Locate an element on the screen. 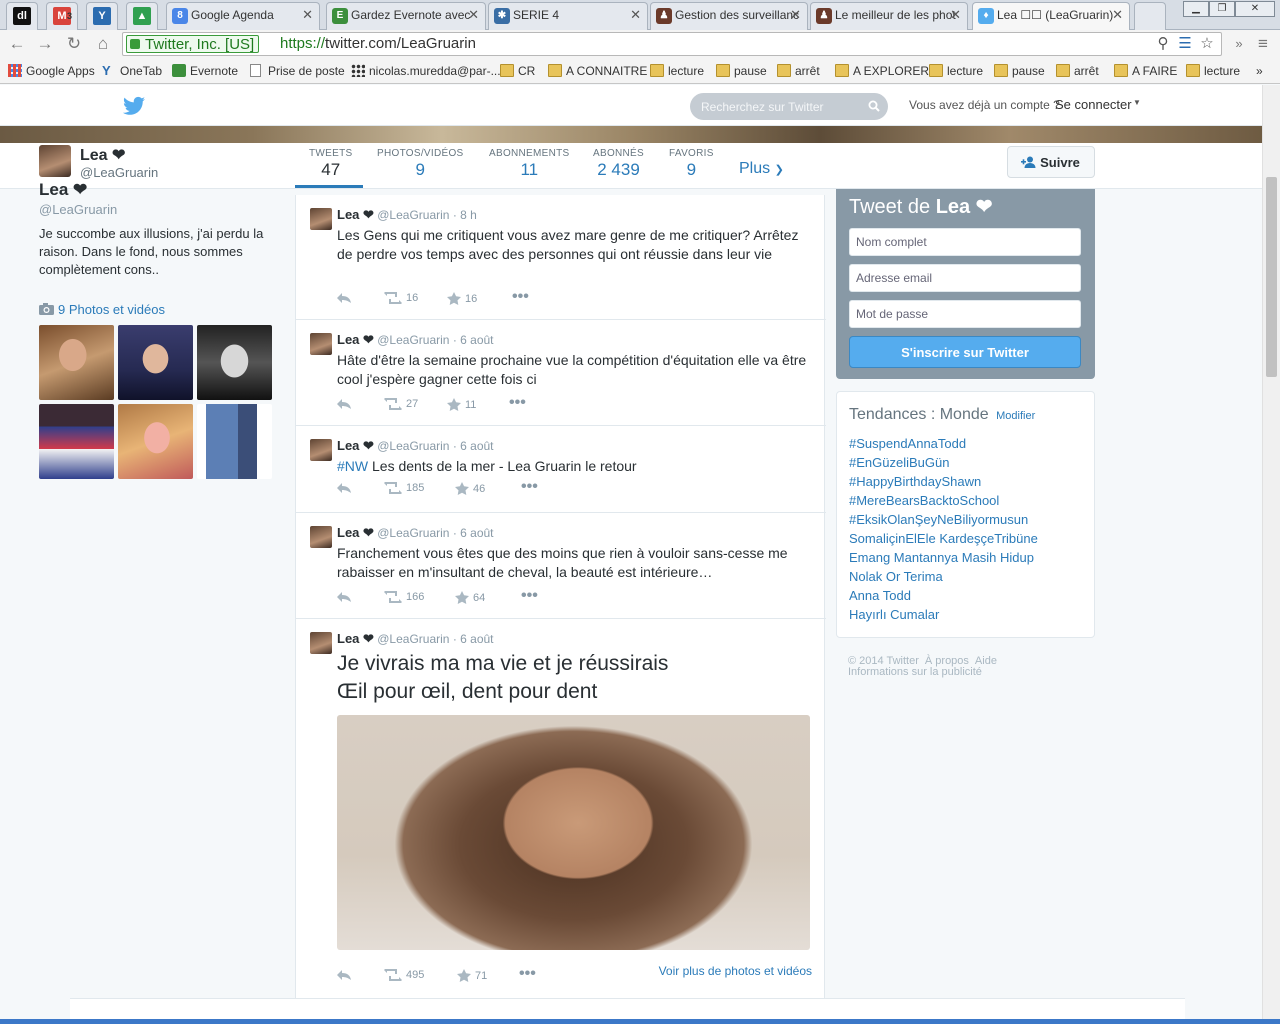 The image size is (1280, 1024). stat-following: ABONNEMENTS 11 is located at coordinates (529, 164).